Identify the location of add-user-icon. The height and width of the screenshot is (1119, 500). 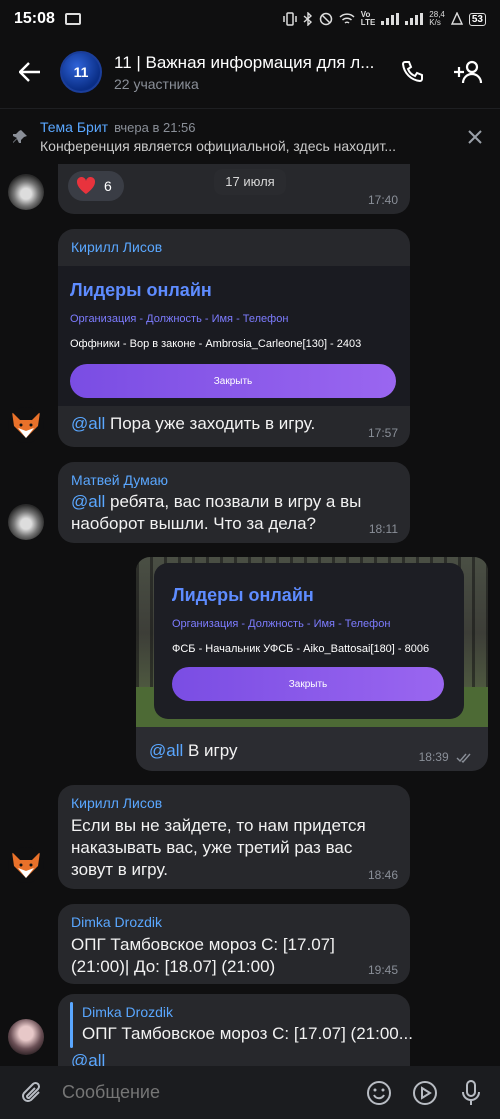
(468, 72).